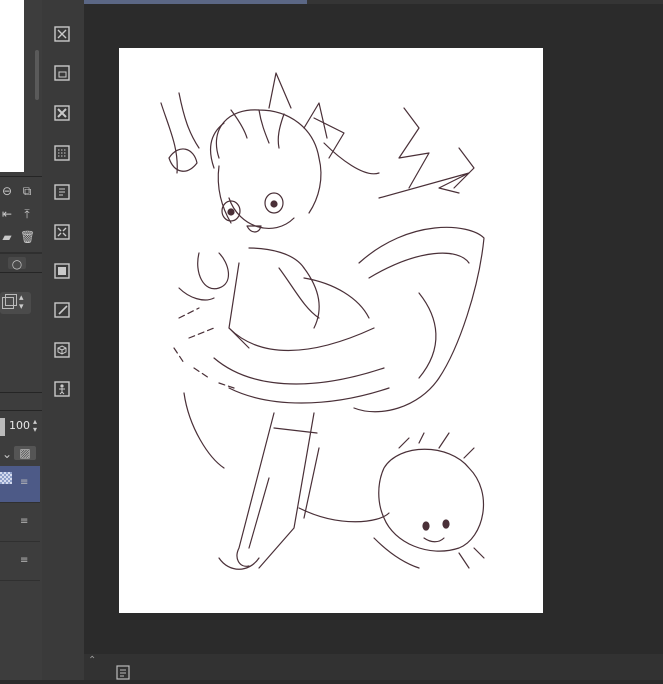 The image size is (663, 684). Describe the element at coordinates (2, 427) in the screenshot. I see `opacity-slider` at that location.